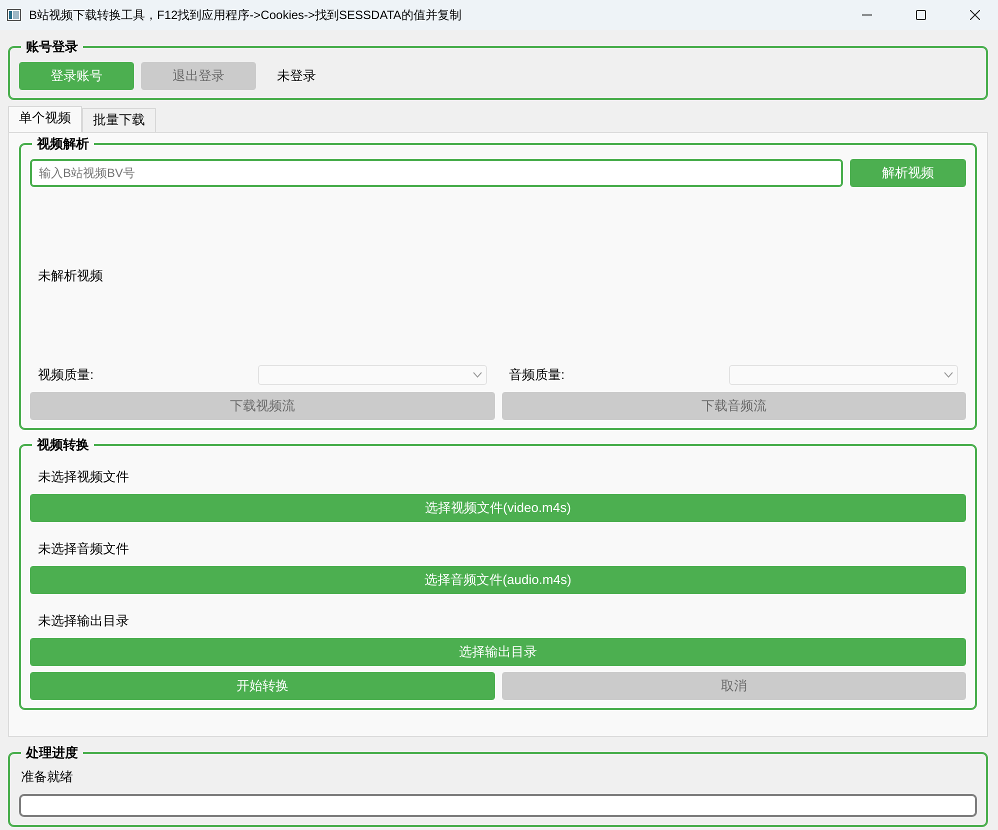 This screenshot has height=830, width=998. I want to click on tab: 批量下载, so click(119, 120).